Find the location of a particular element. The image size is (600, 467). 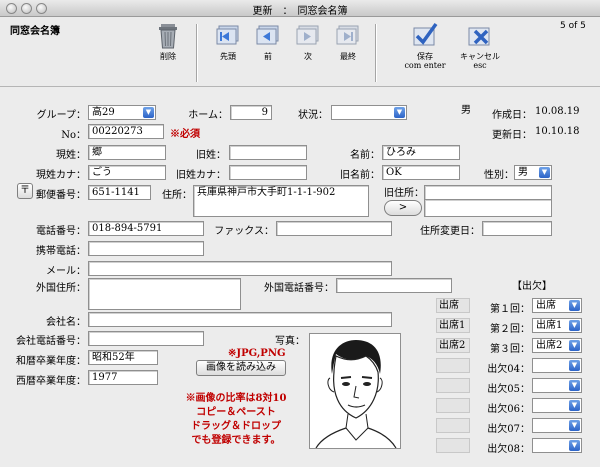

ratio-note-line: ドラッグ＆ドロップ is located at coordinates (236, 426).